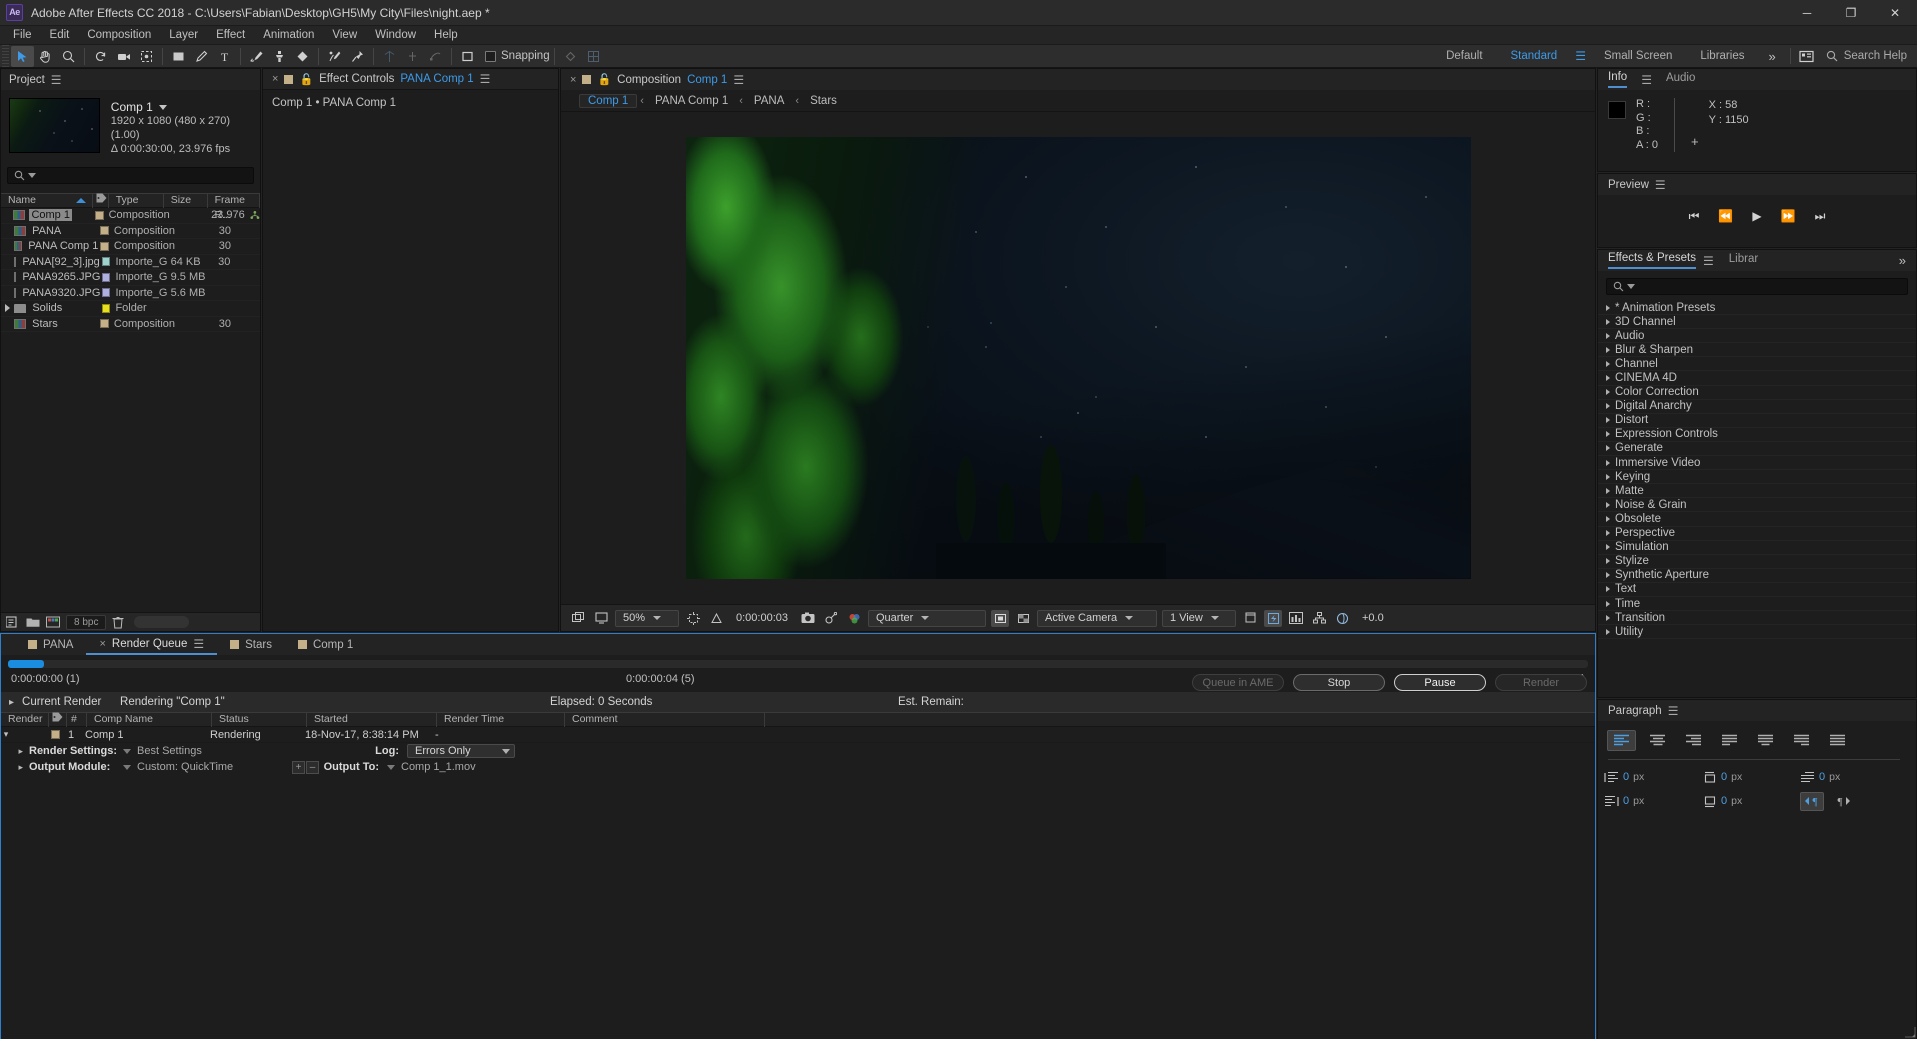 The image size is (1917, 1039). What do you see at coordinates (1757, 378) in the screenshot?
I see `list-item: CINEMA 4D` at bounding box center [1757, 378].